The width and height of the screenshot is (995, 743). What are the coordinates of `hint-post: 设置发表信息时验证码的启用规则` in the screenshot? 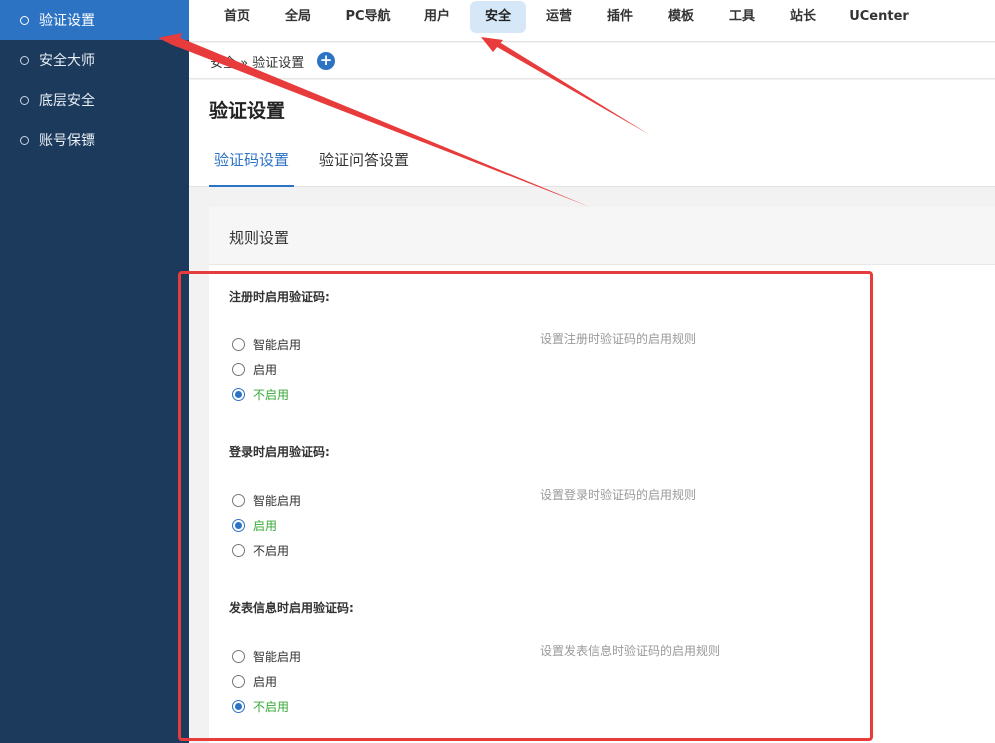 It's located at (630, 651).